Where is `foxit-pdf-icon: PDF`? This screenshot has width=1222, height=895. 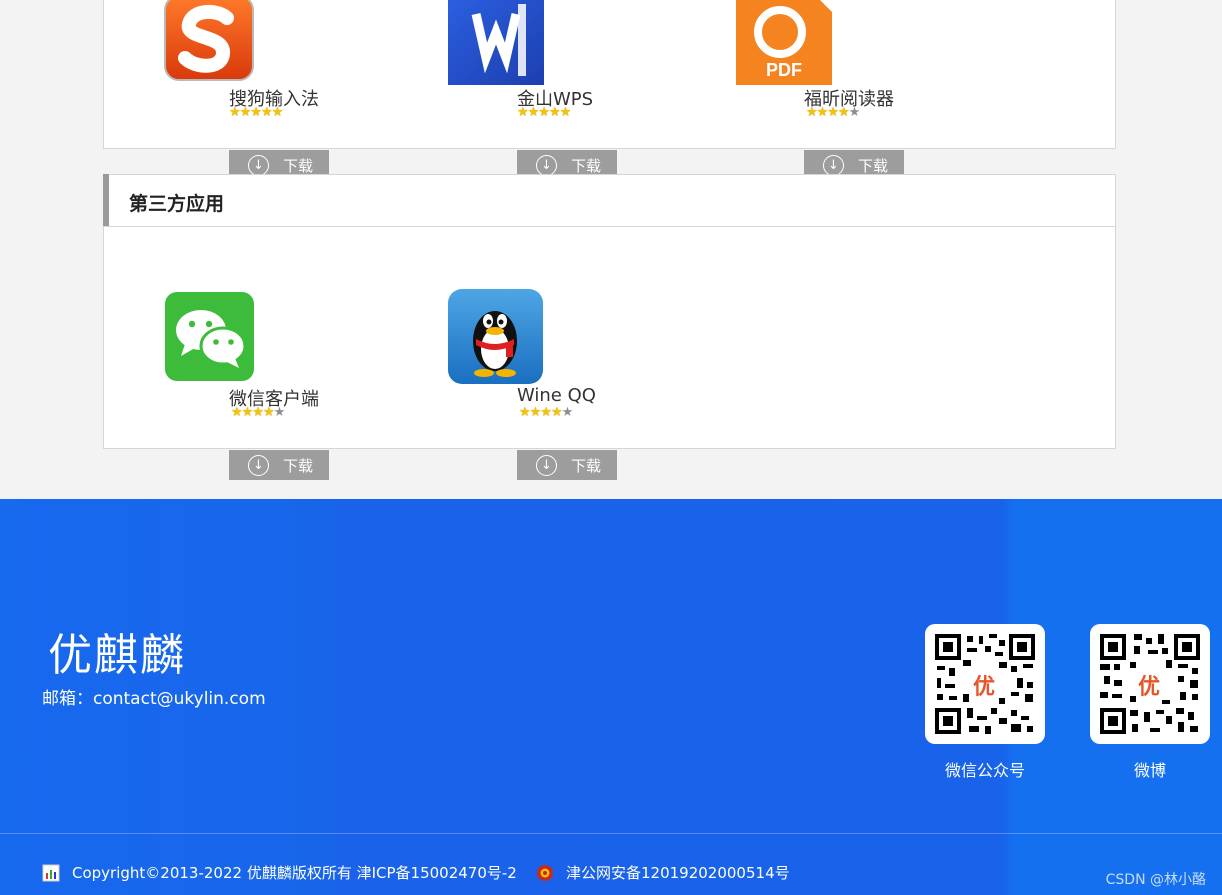
foxit-pdf-icon: PDF is located at coordinates (784, 42).